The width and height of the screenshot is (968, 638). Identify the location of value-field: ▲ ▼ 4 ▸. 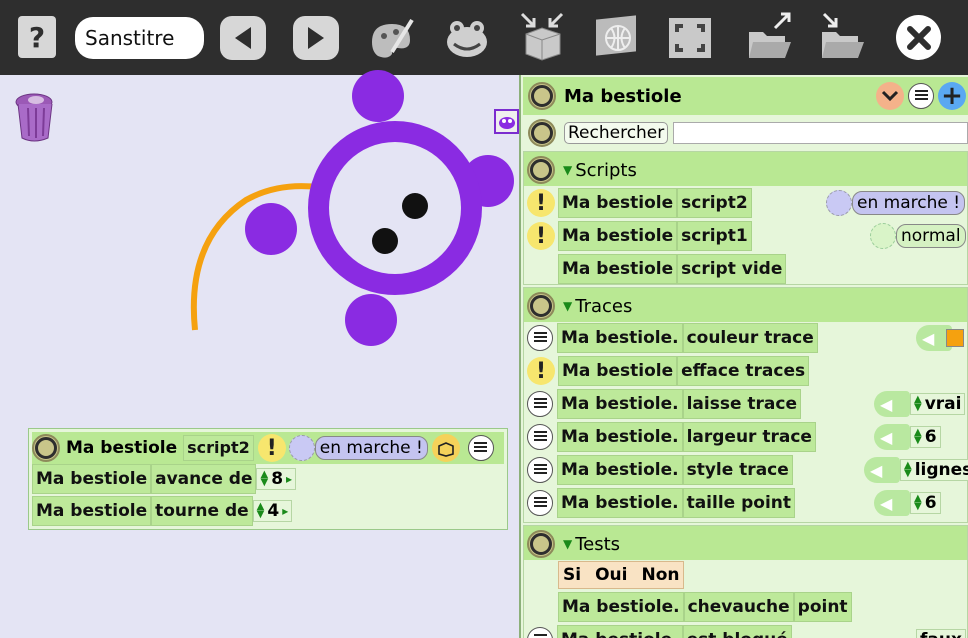
(272, 511).